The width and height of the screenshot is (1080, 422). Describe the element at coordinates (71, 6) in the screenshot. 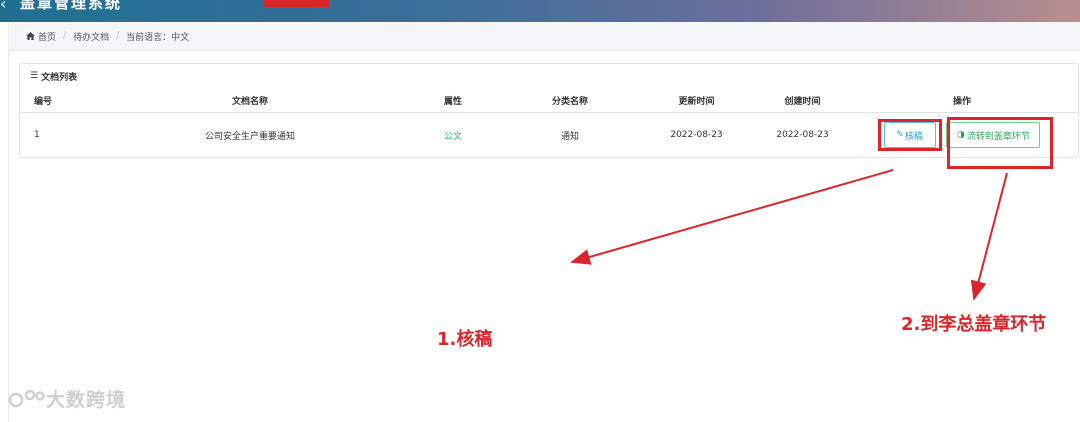

I see `app-title: 盖章管理系统` at that location.